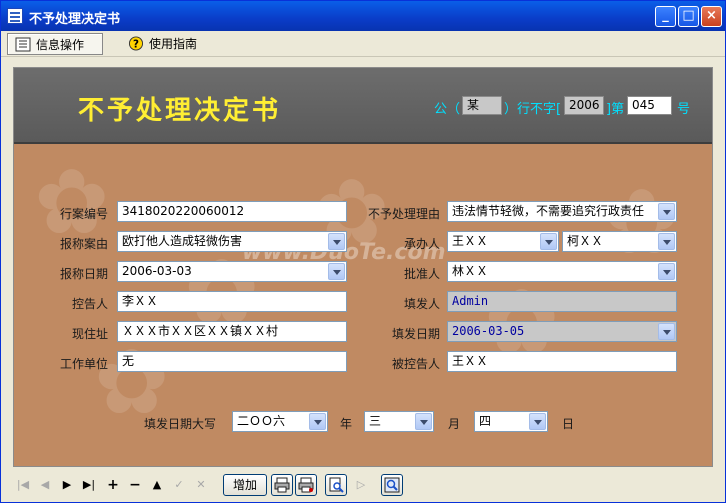  Describe the element at coordinates (470, 241) in the screenshot. I see `handler1-value: 王ＸＸ` at that location.